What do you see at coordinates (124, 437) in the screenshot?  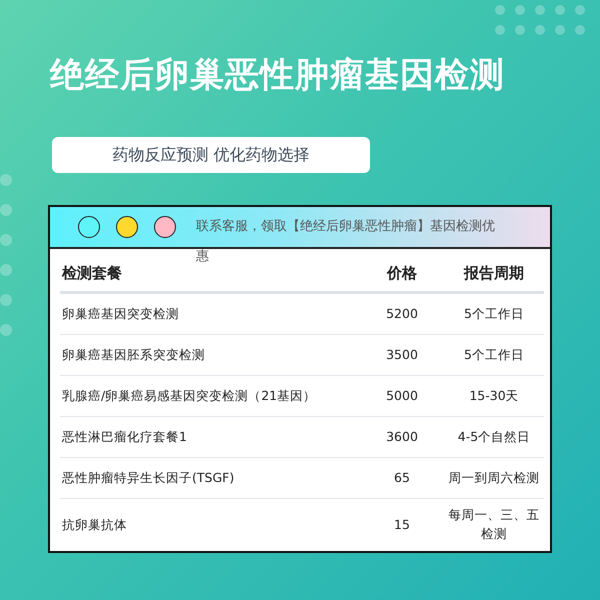 I see `table-cell-text: 恶性淋巴瘤化疗套餐1` at bounding box center [124, 437].